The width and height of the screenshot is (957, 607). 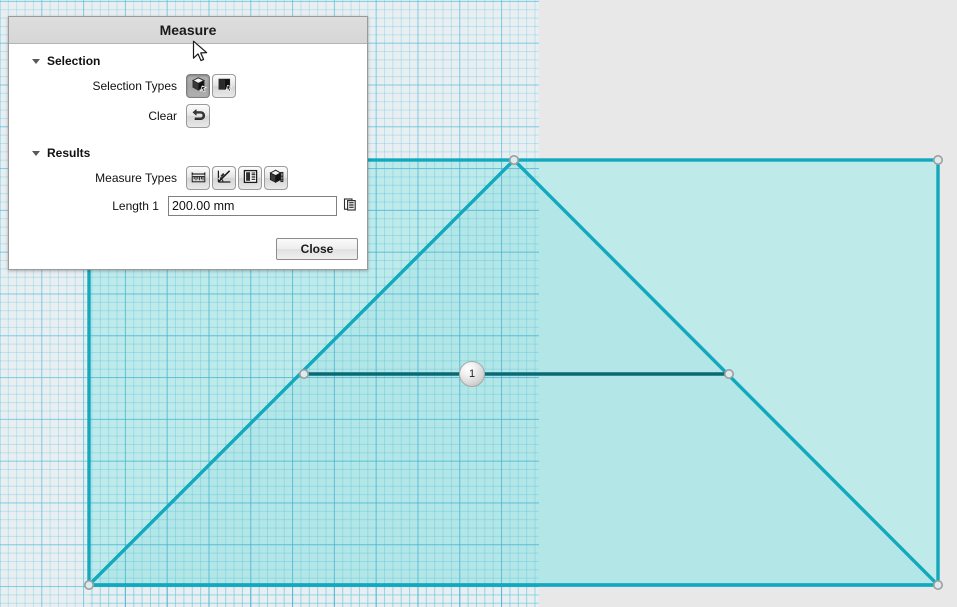 I want to click on dialog-titlebar: Measure, so click(x=188, y=30).